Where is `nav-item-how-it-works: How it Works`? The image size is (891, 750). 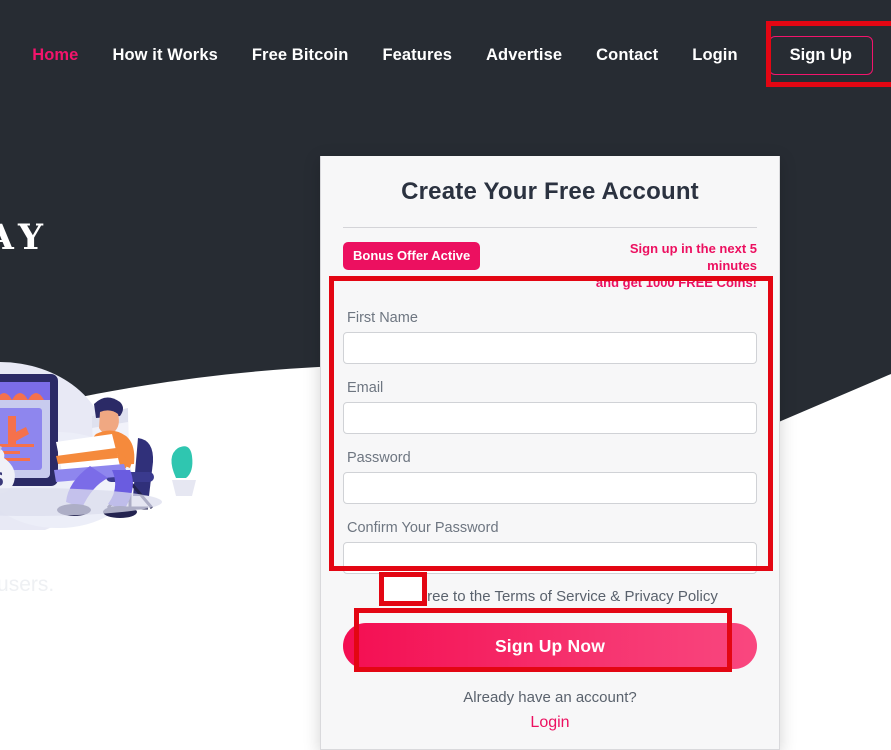
nav-item-how-it-works: How it Works is located at coordinates (164, 55).